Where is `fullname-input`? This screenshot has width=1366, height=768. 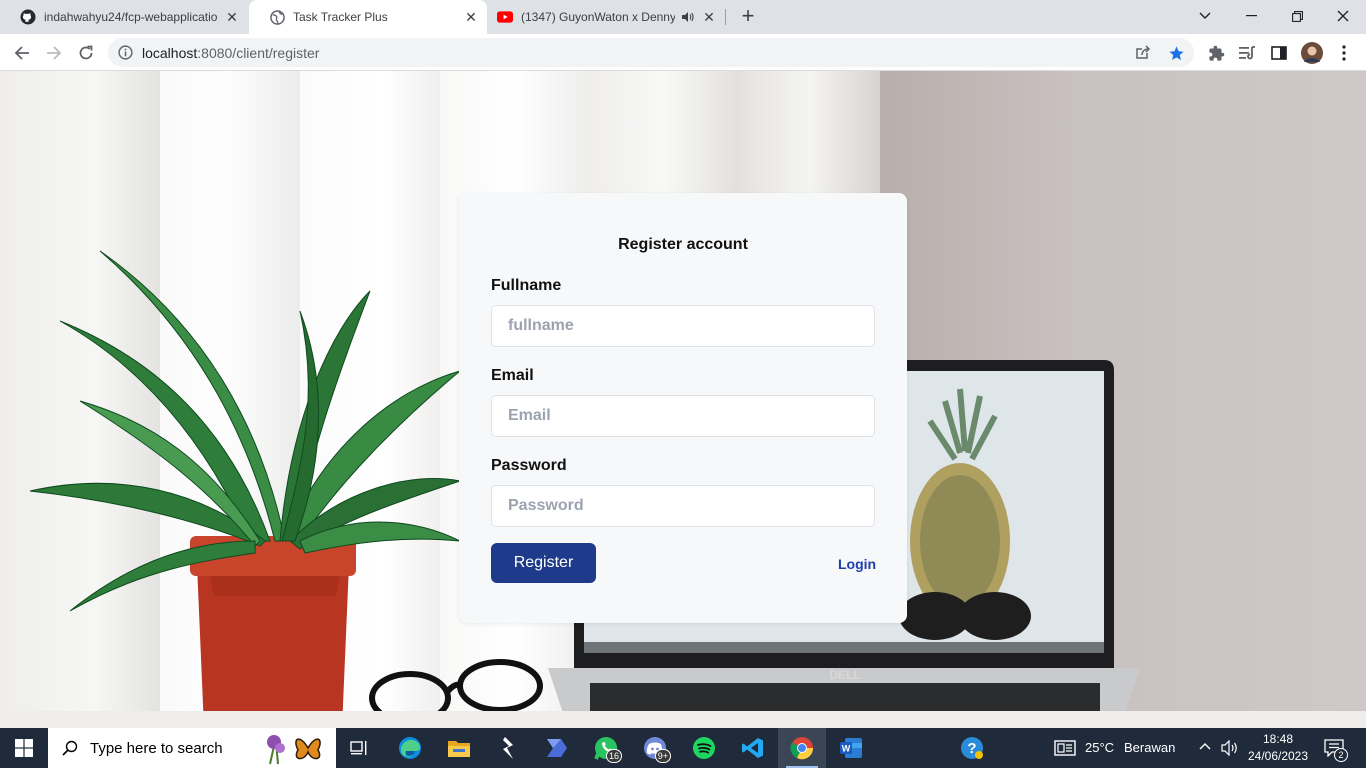
fullname-input is located at coordinates (683, 326).